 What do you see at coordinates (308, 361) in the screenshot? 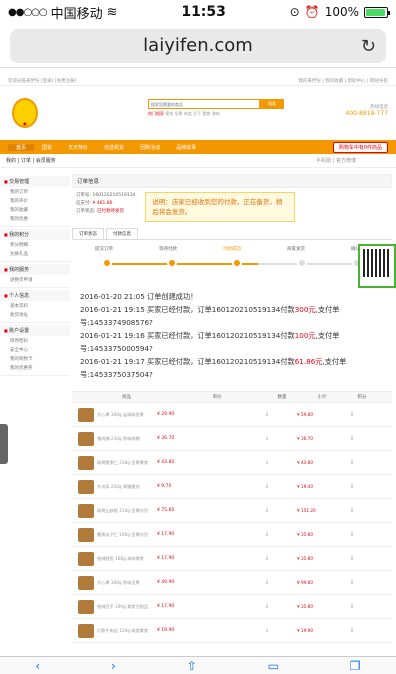
I see `log-amount: 61.86元` at bounding box center [308, 361].